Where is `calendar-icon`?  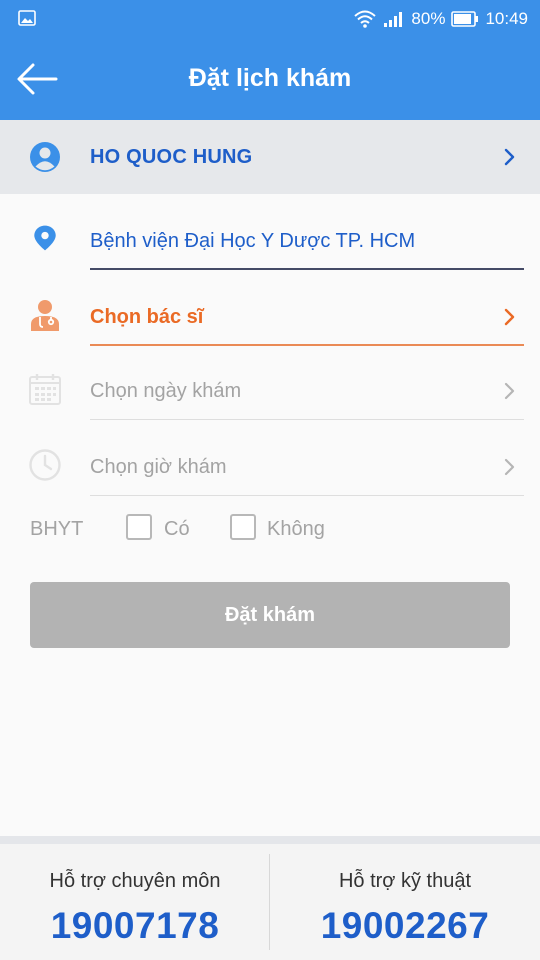
calendar-icon is located at coordinates (45, 389).